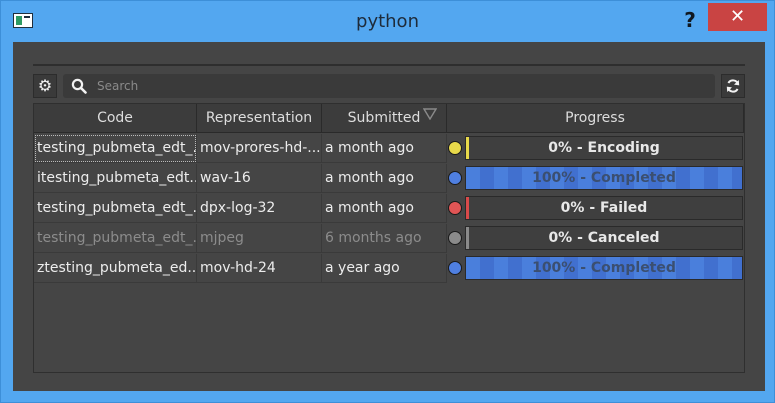 The width and height of the screenshot is (775, 403). I want to click on progress-label: 0% - Encoding, so click(604, 148).